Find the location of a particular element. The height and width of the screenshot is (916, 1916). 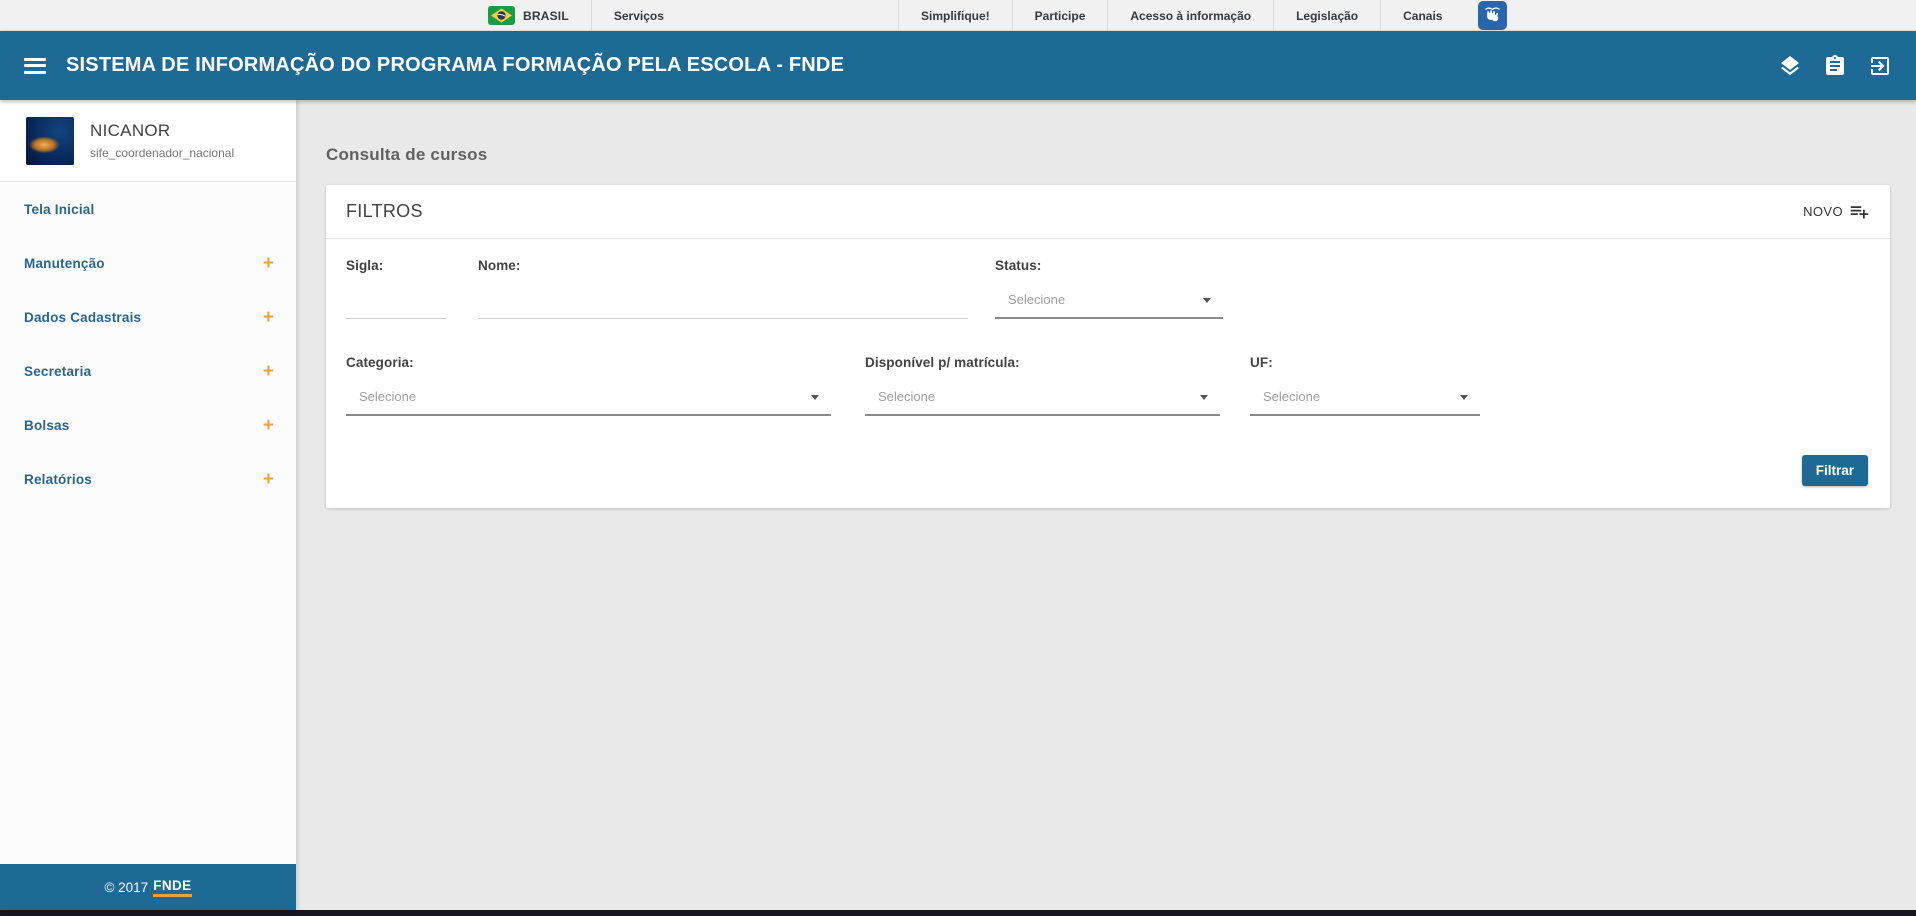

nome-label: Nome: is located at coordinates (499, 265).